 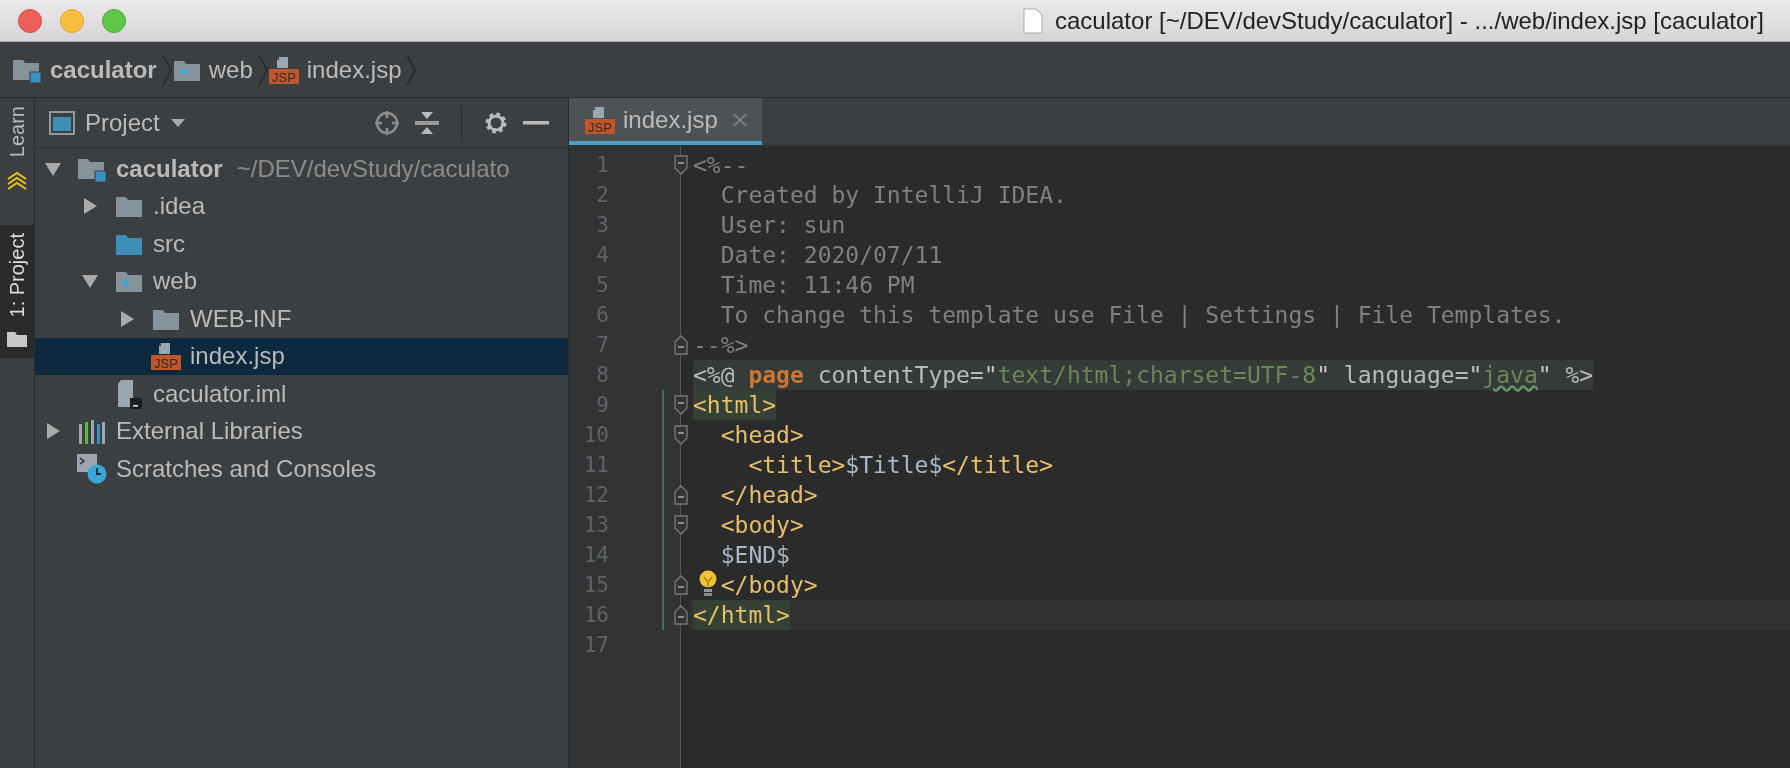 I want to click on breadcrumb: JSP index.jsp, so click(x=337, y=69).